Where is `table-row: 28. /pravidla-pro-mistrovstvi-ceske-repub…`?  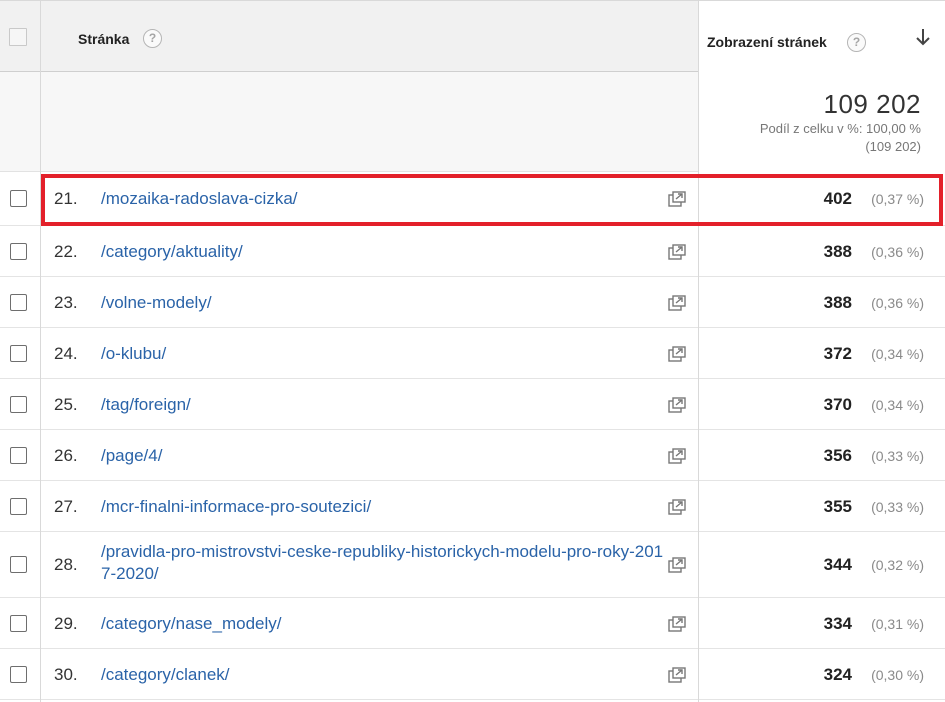 table-row: 28. /pravidla-pro-mistrovstvi-ceske-repub… is located at coordinates (472, 565).